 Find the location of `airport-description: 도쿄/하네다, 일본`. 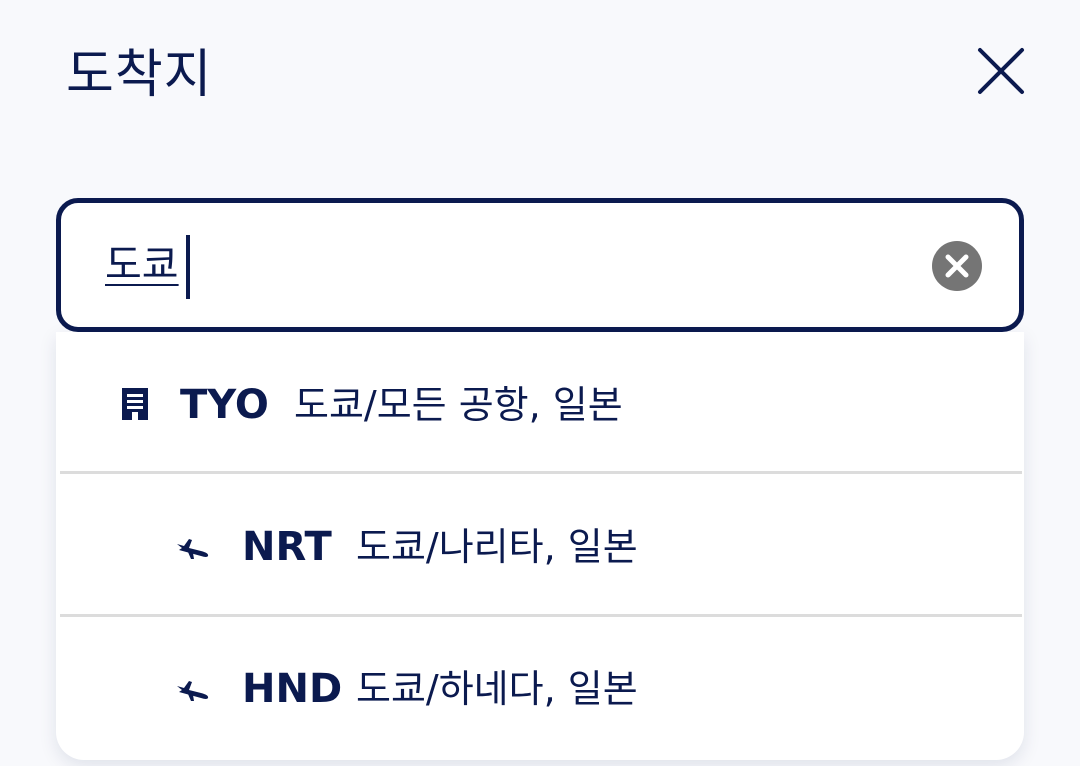

airport-description: 도쿄/하네다, 일본 is located at coordinates (497, 689).